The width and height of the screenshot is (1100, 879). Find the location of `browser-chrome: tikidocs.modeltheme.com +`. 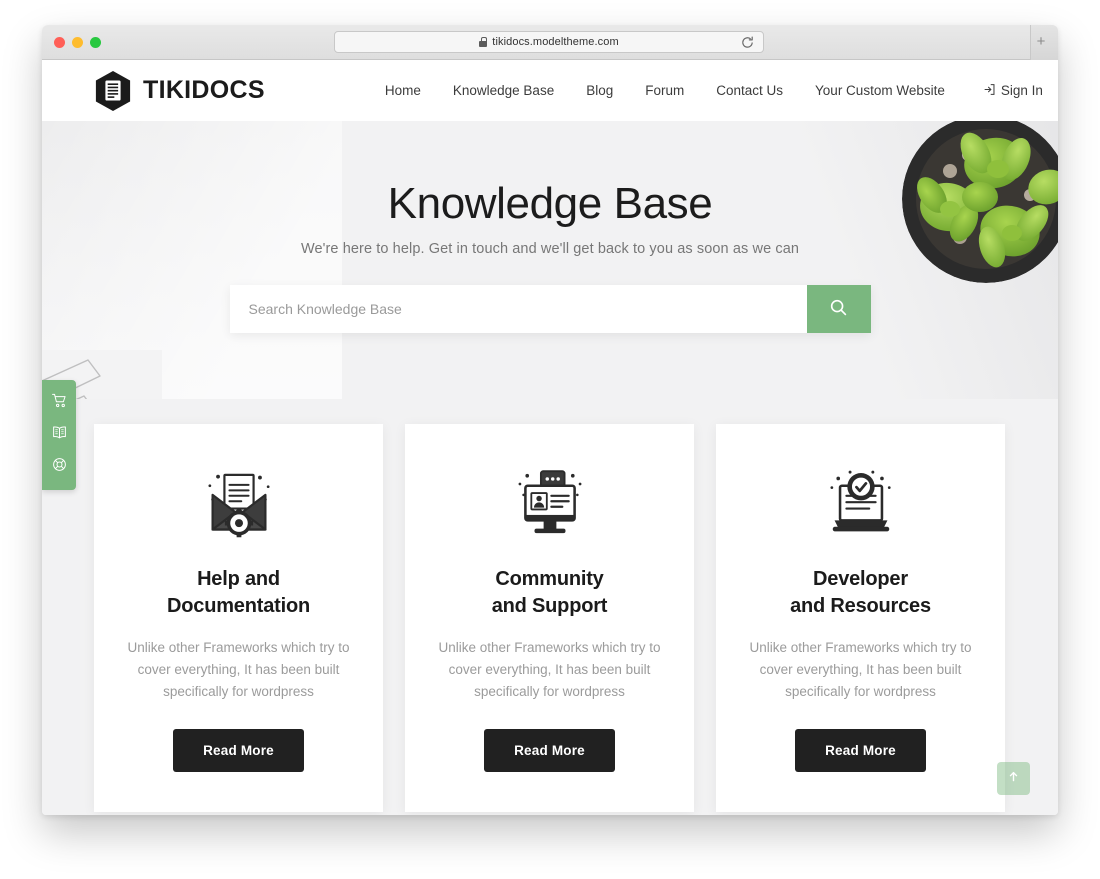

browser-chrome: tikidocs.modeltheme.com + is located at coordinates (550, 42).